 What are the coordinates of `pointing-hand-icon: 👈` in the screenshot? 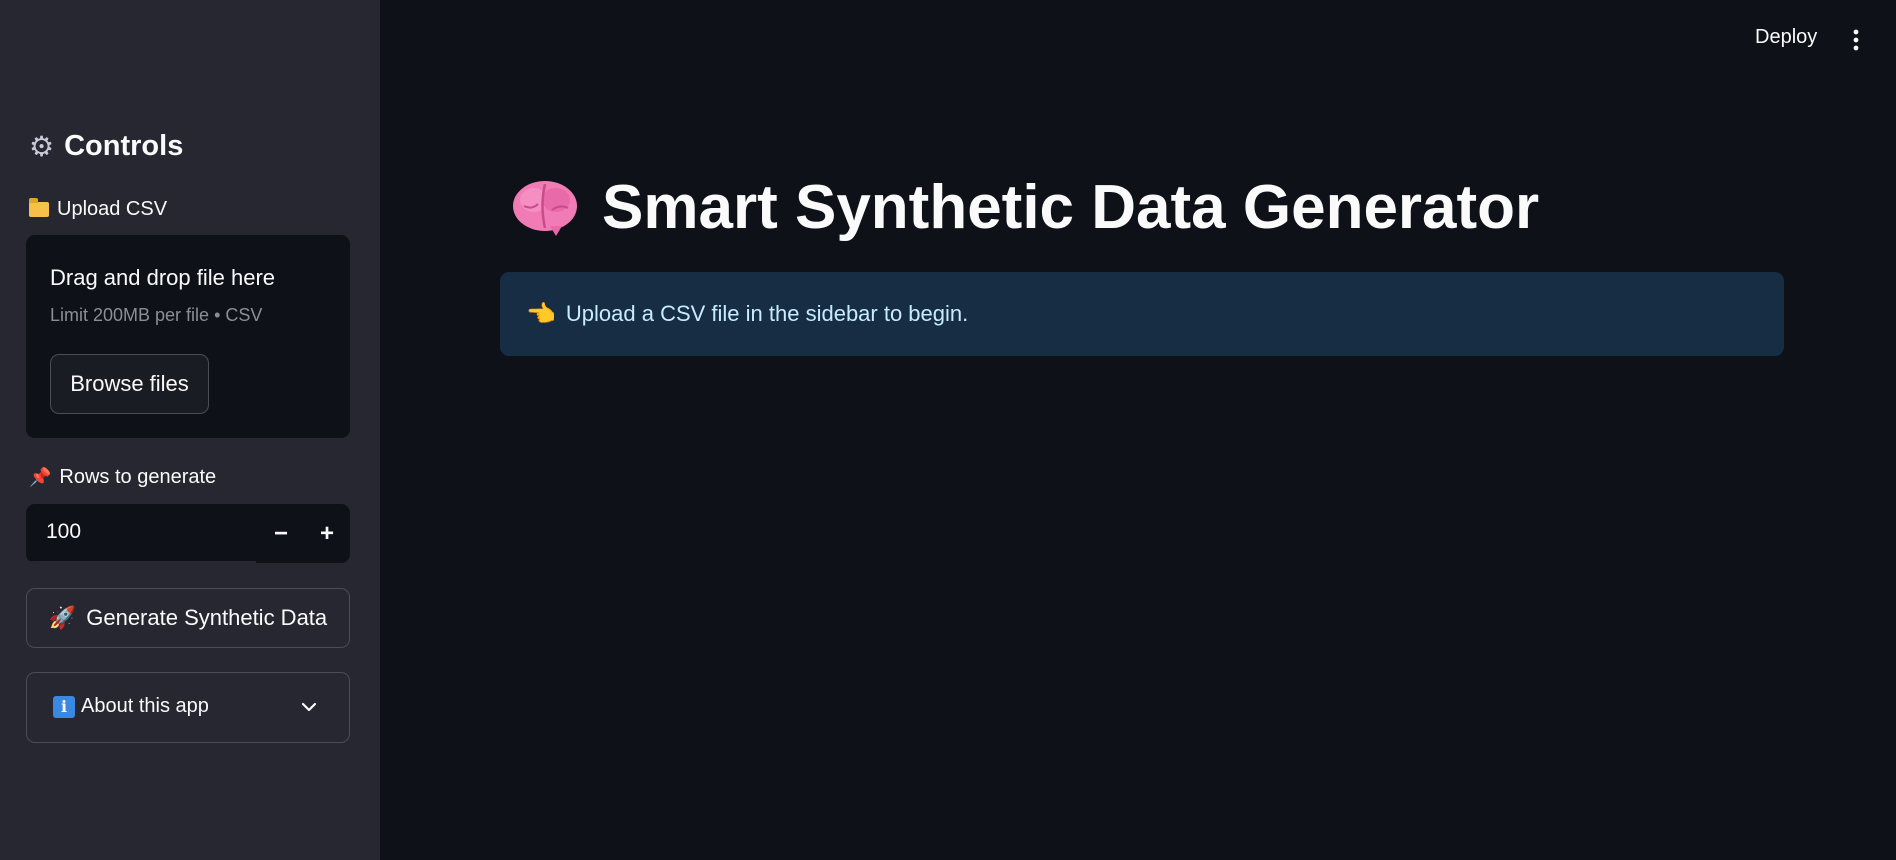 It's located at (541, 314).